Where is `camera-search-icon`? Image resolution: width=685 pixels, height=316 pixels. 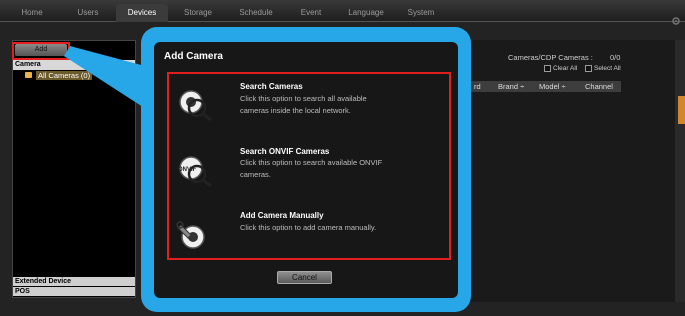 camera-search-icon is located at coordinates (195, 106).